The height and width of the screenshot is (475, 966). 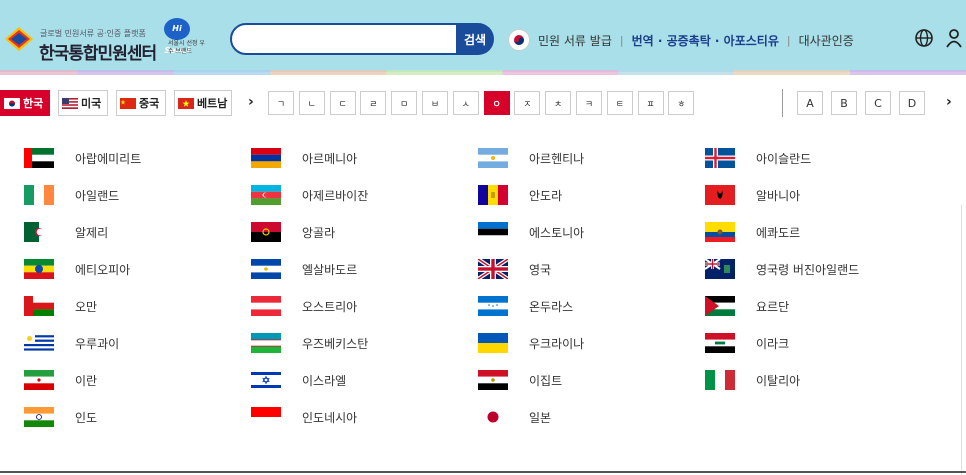 What do you see at coordinates (844, 103) in the screenshot?
I see `index-key: B` at bounding box center [844, 103].